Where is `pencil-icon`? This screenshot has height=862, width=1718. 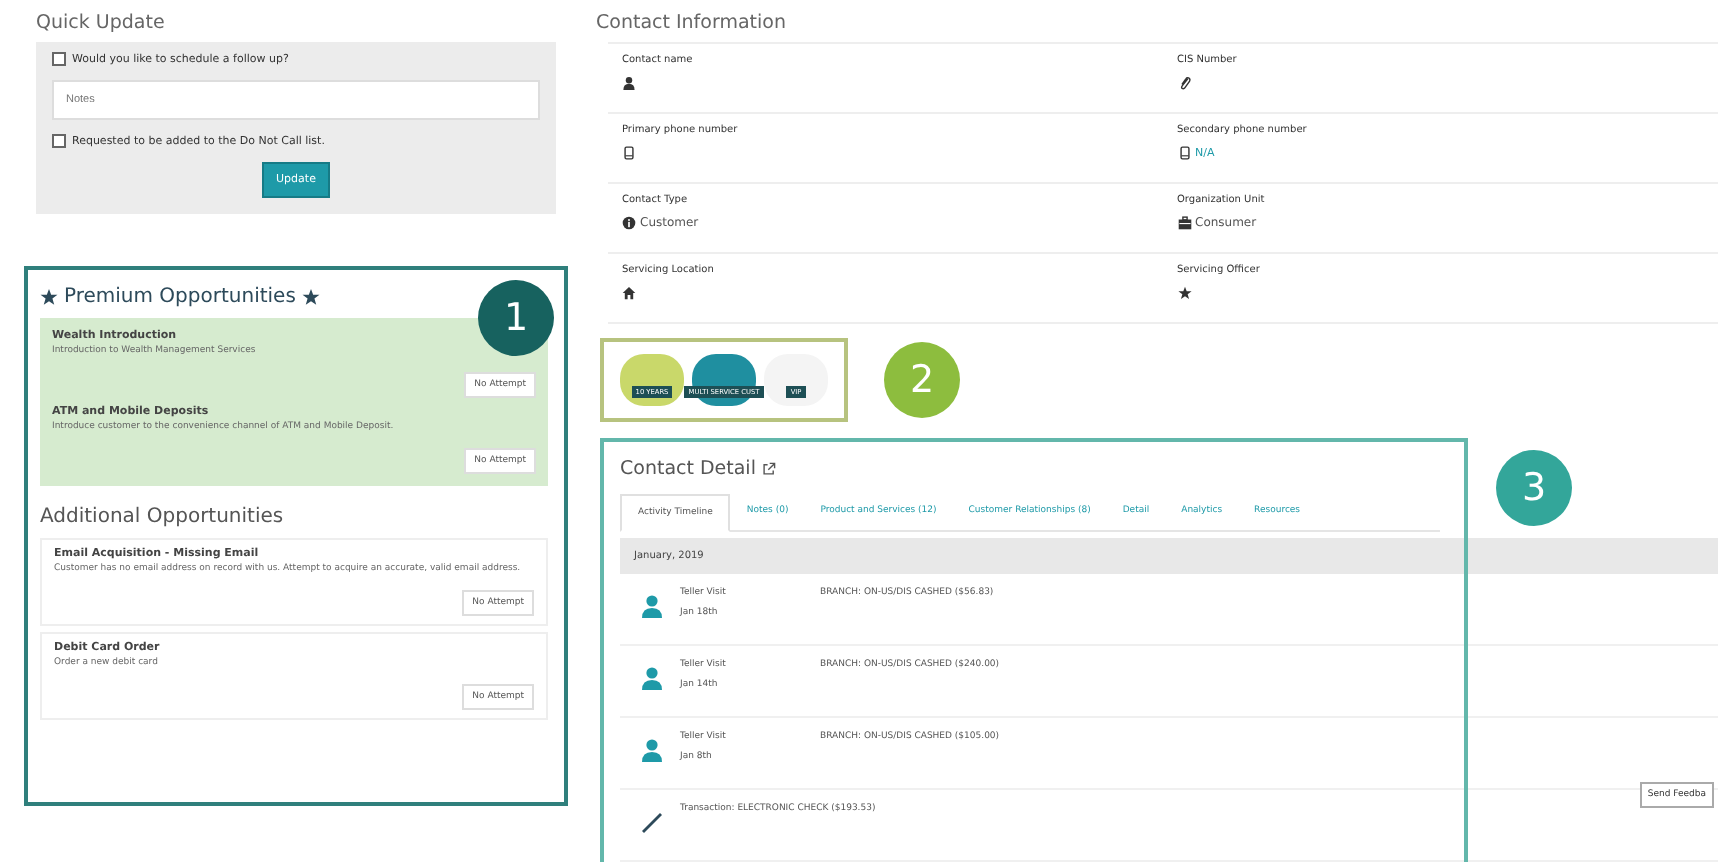 pencil-icon is located at coordinates (652, 822).